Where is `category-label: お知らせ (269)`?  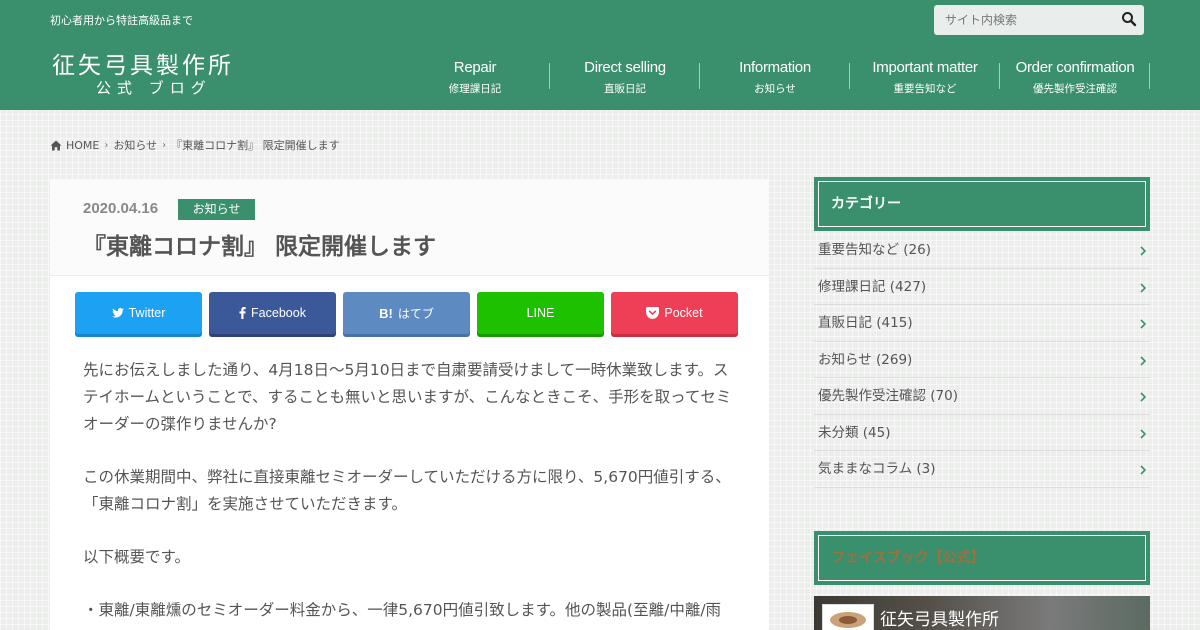
category-label: お知らせ (269) is located at coordinates (865, 359).